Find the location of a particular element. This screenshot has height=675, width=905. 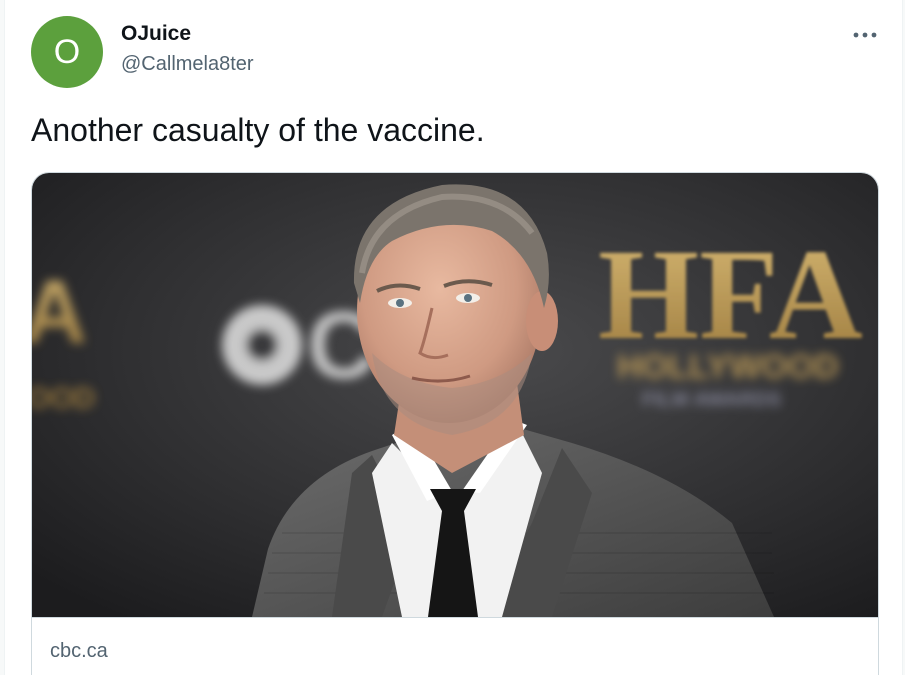

more-horizontal-icon is located at coordinates (865, 35).